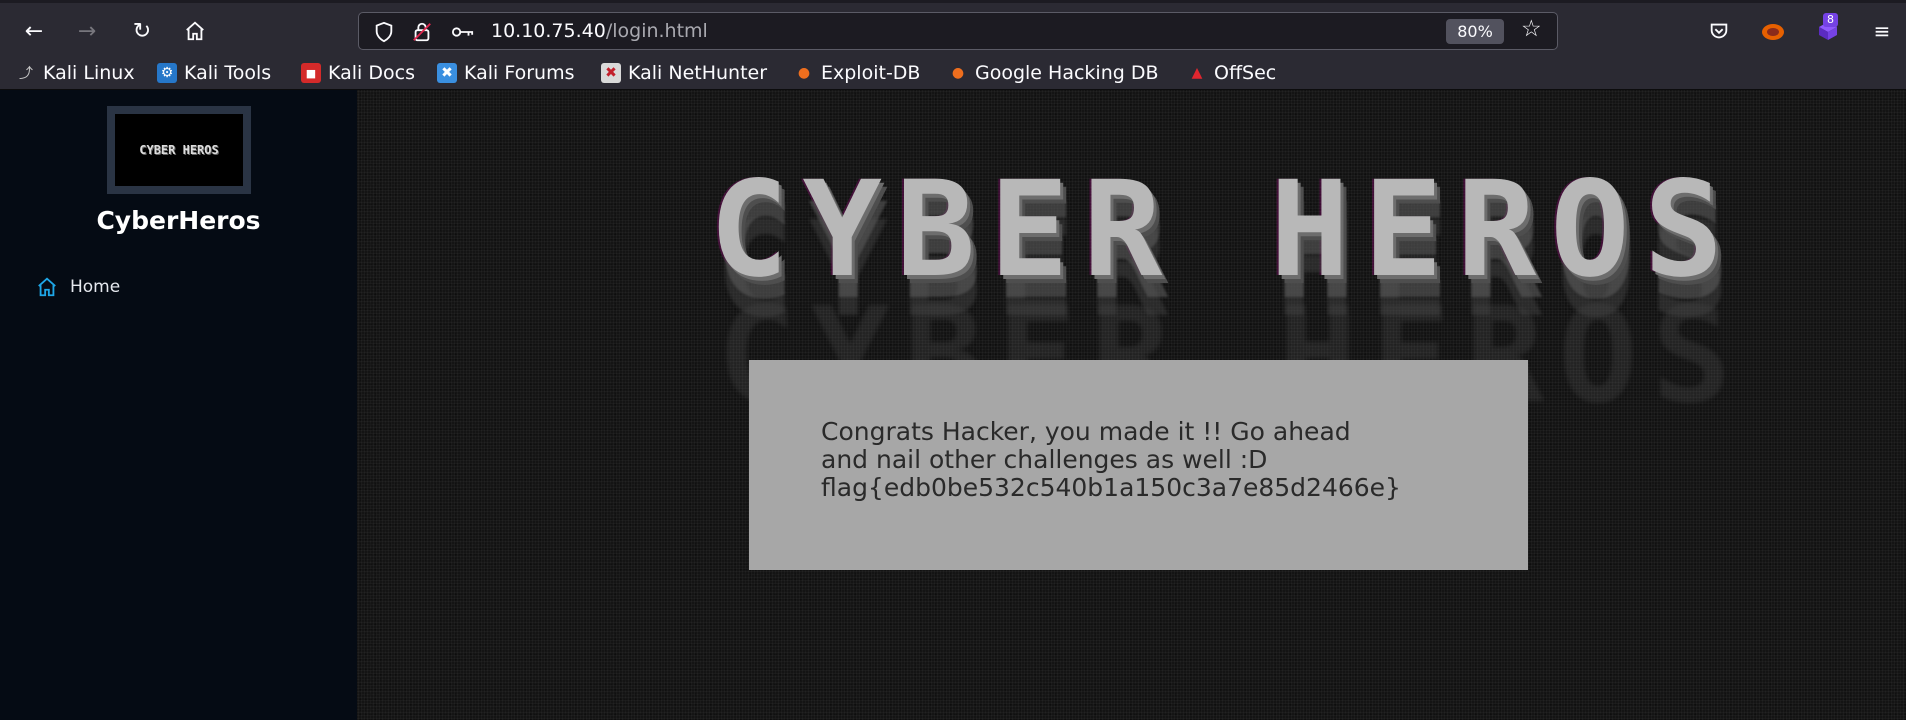 Image resolution: width=1906 pixels, height=720 pixels. What do you see at coordinates (34, 31) in the screenshot?
I see `back-icon: ←` at bounding box center [34, 31].